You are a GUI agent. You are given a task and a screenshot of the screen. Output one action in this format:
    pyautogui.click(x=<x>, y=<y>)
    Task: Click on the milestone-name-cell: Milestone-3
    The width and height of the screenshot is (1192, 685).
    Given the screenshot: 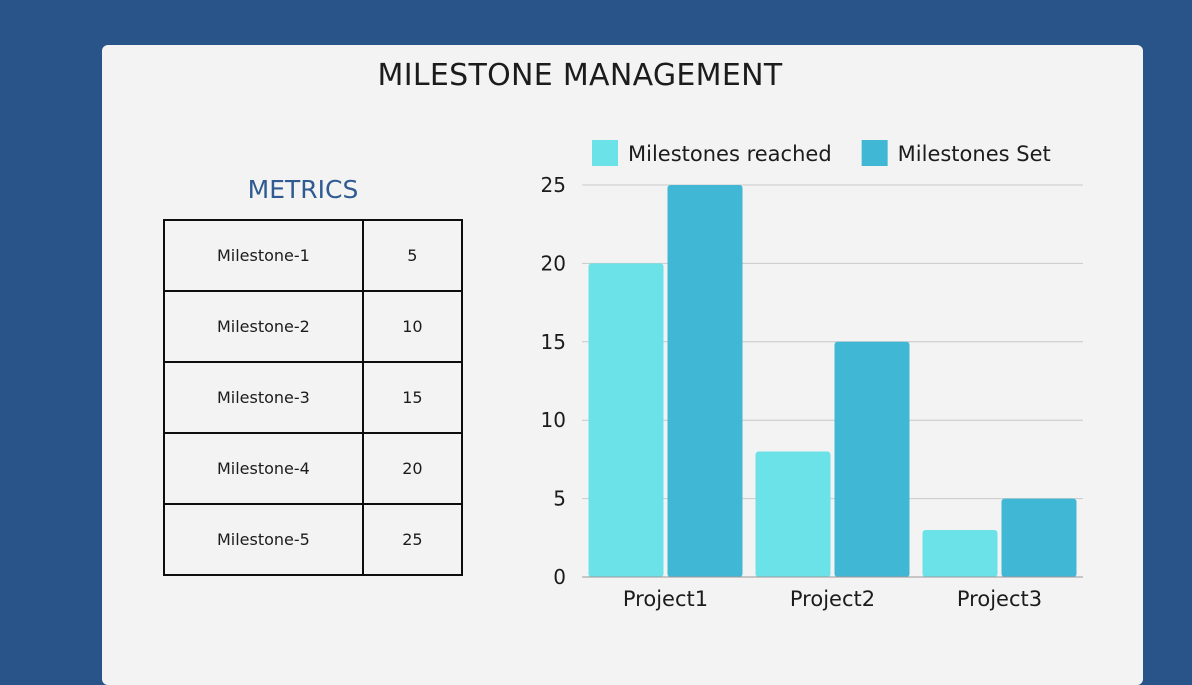 What is the action you would take?
    pyautogui.click(x=263, y=397)
    